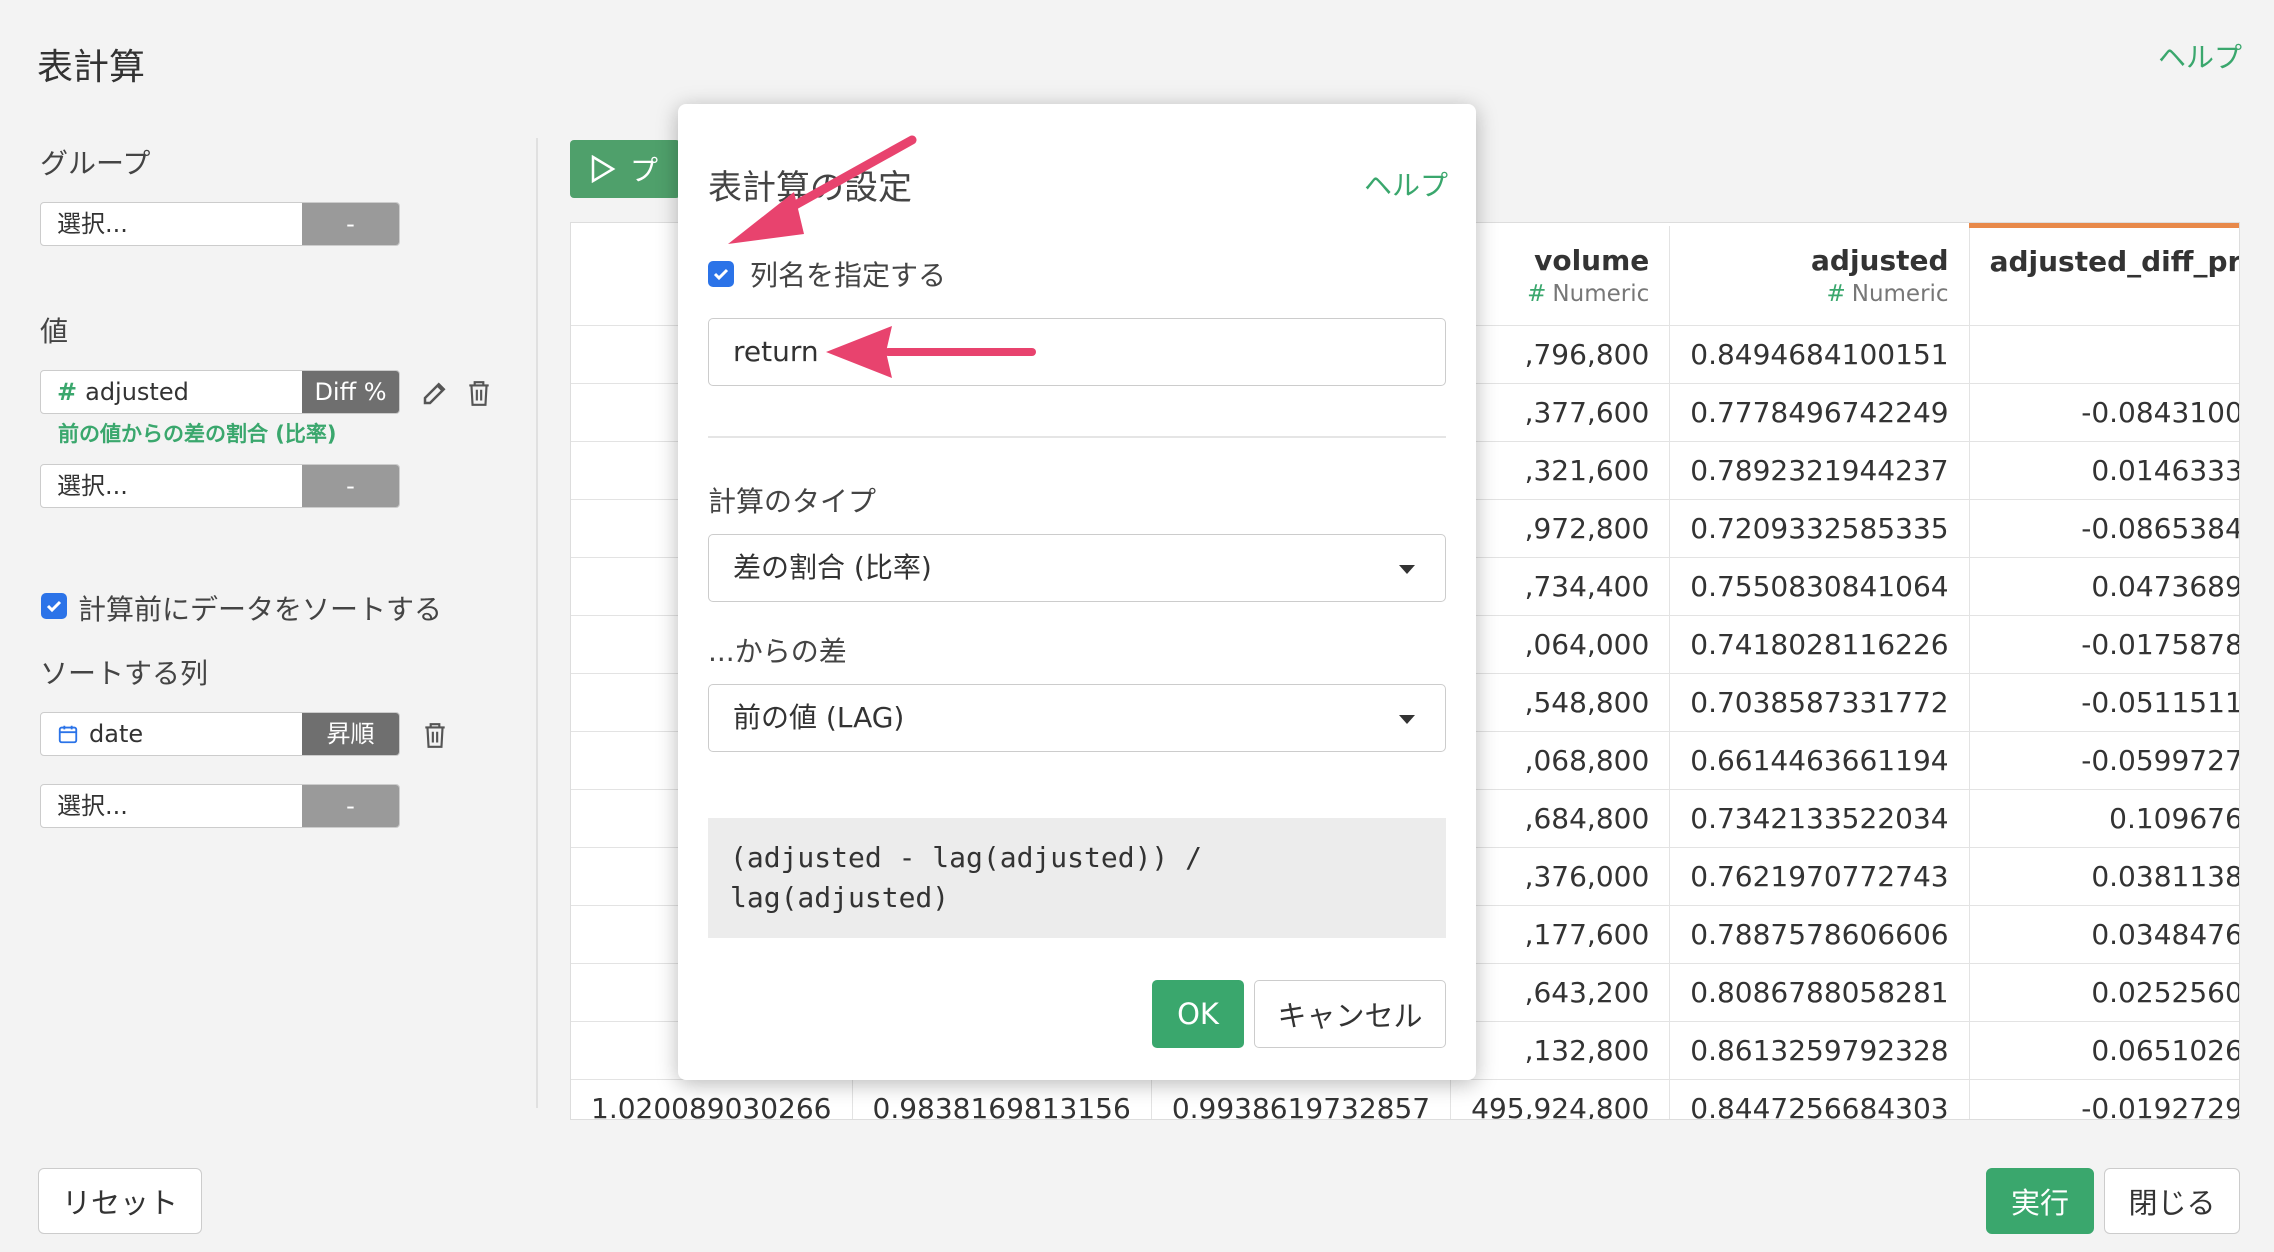 This screenshot has height=1252, width=2274. Describe the element at coordinates (2040, 1201) in the screenshot. I see `run-button: 実行` at that location.